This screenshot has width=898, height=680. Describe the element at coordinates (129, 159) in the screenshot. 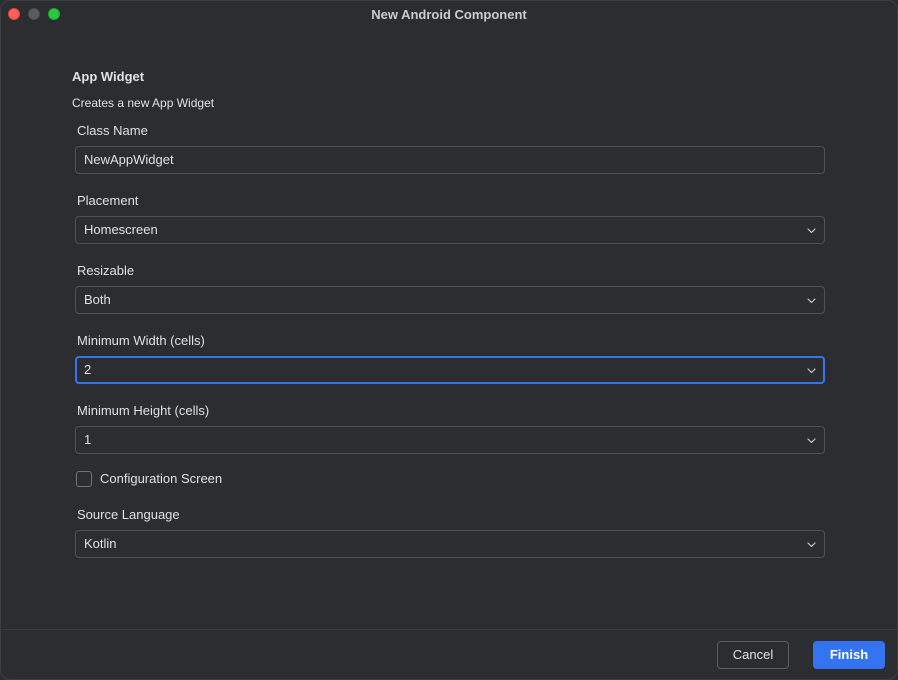

I see `class-name-value: NewAppWidget` at that location.